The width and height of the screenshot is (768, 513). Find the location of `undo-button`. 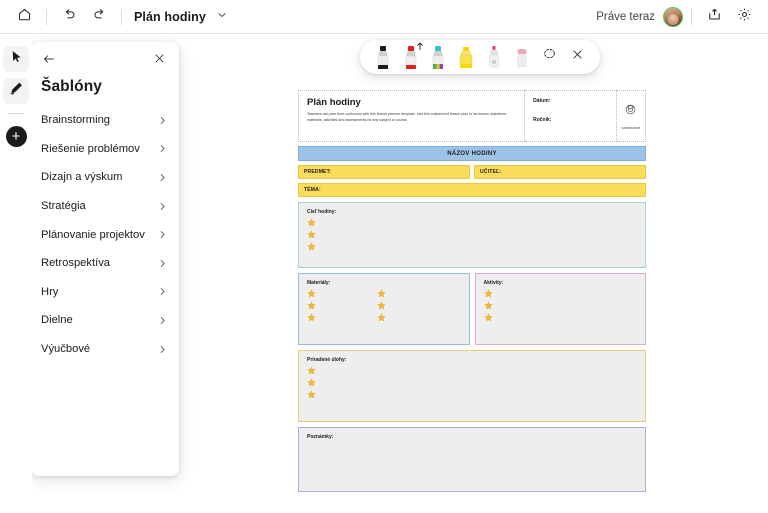

undo-button is located at coordinates (69, 17).